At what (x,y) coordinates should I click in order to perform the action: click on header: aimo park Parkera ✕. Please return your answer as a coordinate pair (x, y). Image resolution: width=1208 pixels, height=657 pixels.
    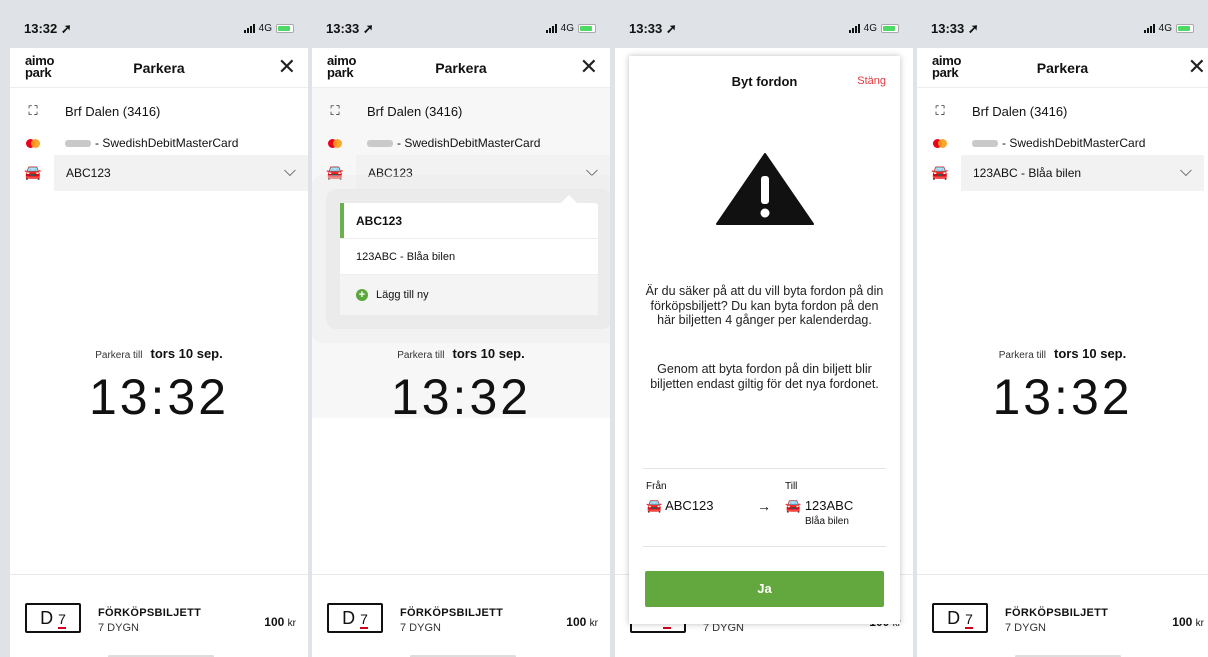
    Looking at the image, I should click on (461, 68).